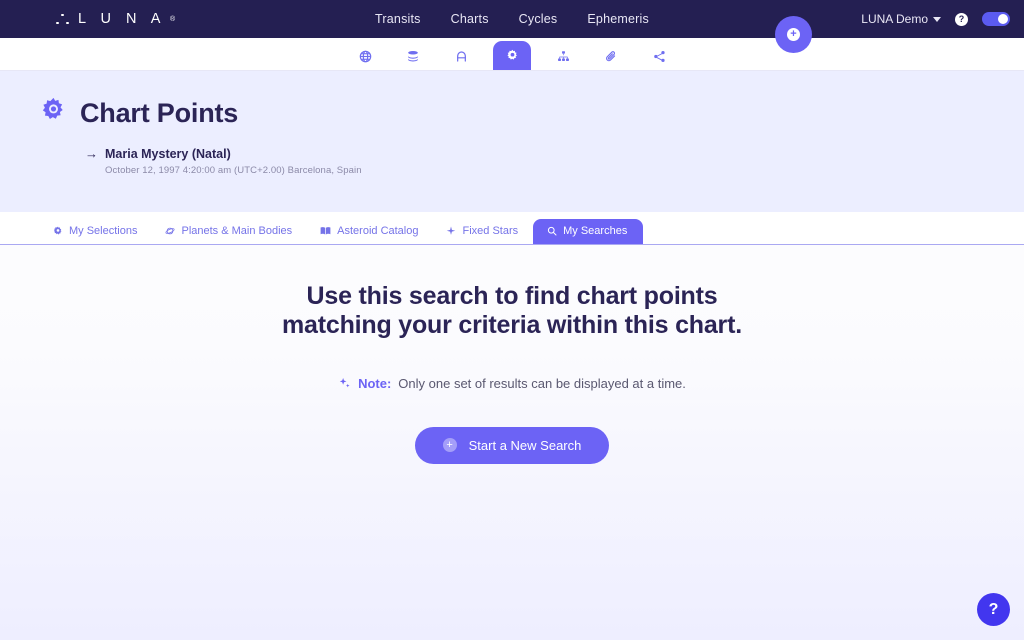 Image resolution: width=1024 pixels, height=640 pixels. Describe the element at coordinates (170, 231) in the screenshot. I see `planet-icon` at that location.